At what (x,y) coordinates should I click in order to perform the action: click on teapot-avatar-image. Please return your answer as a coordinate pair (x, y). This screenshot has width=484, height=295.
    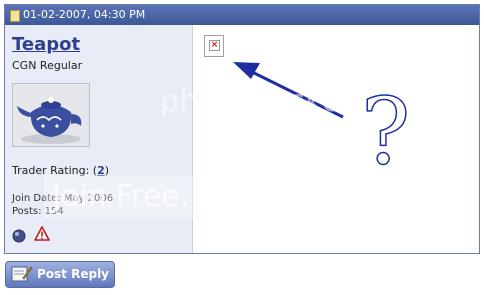
    Looking at the image, I should click on (51, 115).